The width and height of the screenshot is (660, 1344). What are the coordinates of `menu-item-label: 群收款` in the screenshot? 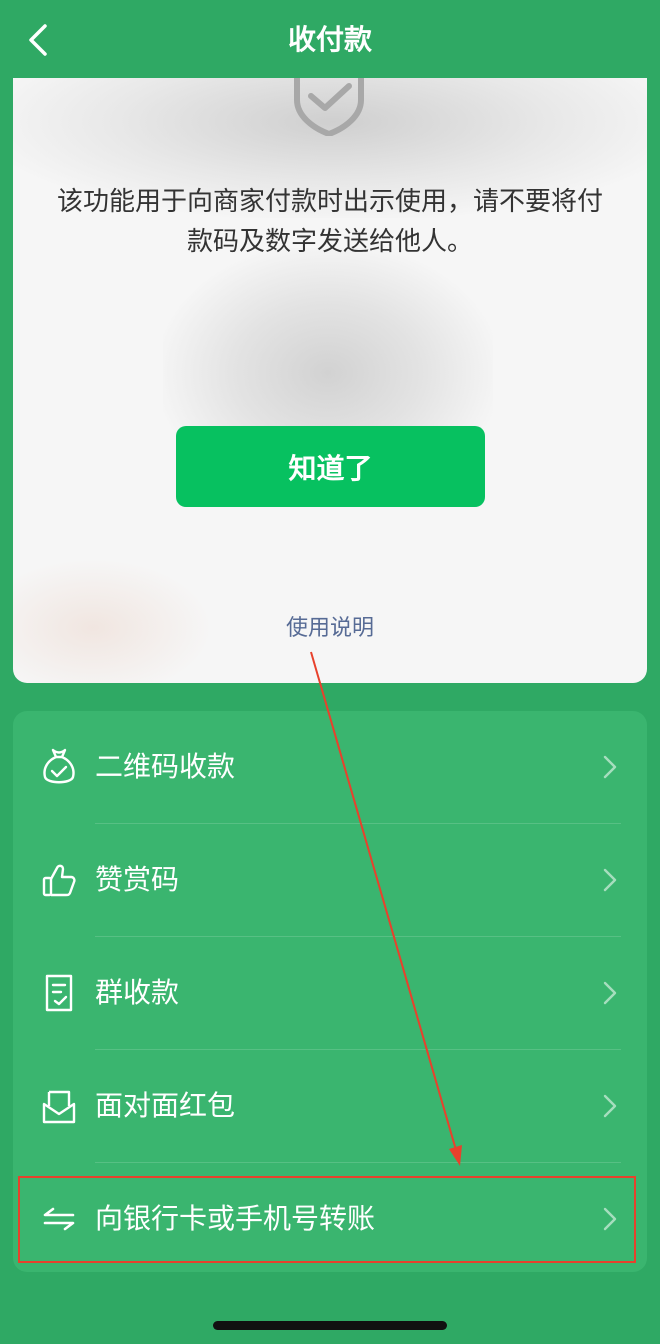 It's located at (137, 992).